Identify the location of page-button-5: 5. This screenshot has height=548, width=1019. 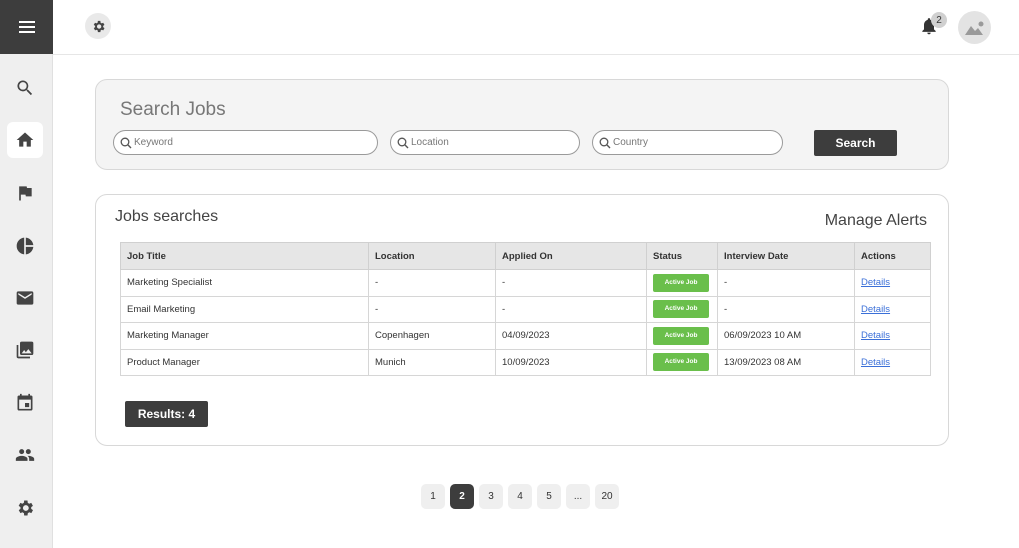
(549, 496).